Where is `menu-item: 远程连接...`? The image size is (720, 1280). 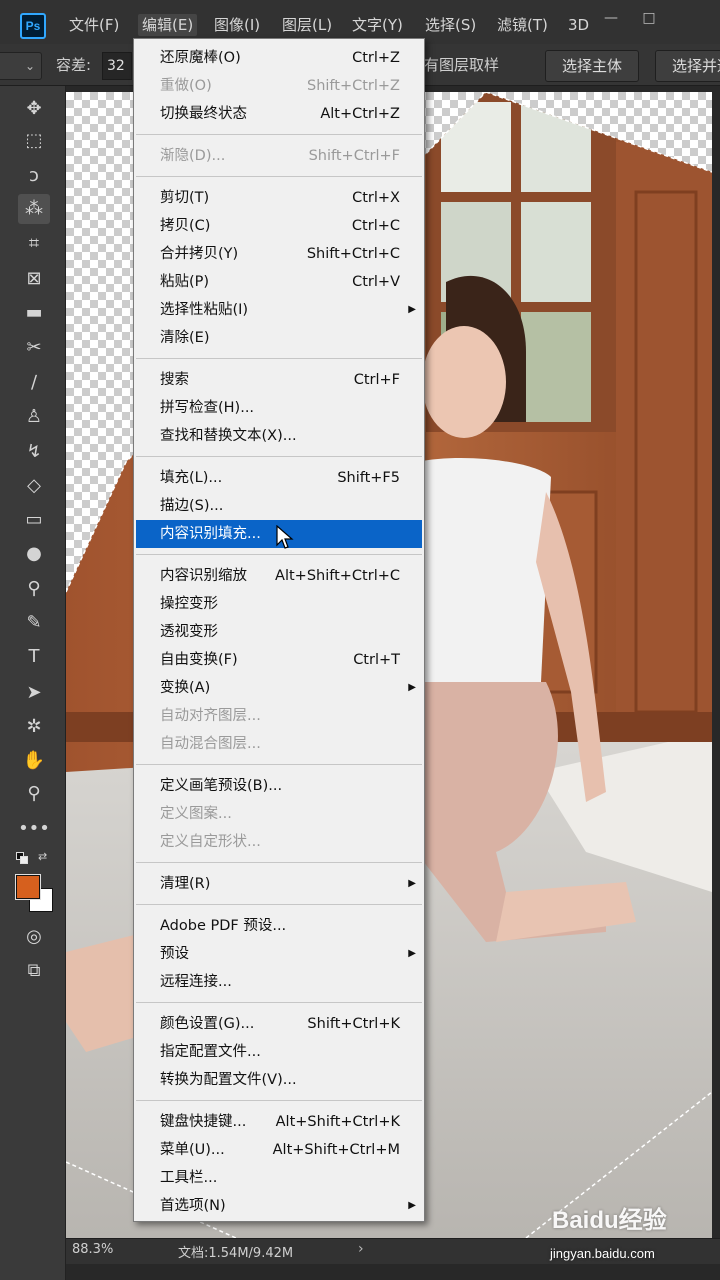
menu-item: 远程连接... is located at coordinates (279, 982).